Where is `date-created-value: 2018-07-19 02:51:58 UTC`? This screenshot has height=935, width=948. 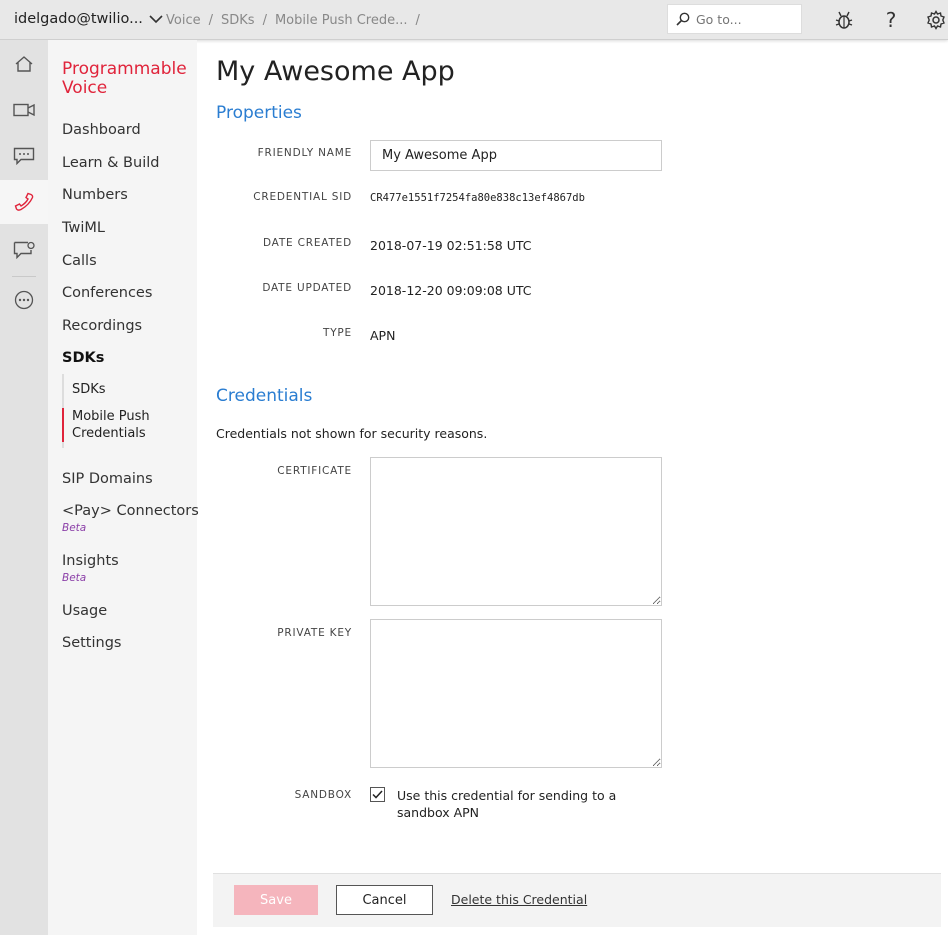 date-created-value: 2018-07-19 02:51:58 UTC is located at coordinates (451, 245).